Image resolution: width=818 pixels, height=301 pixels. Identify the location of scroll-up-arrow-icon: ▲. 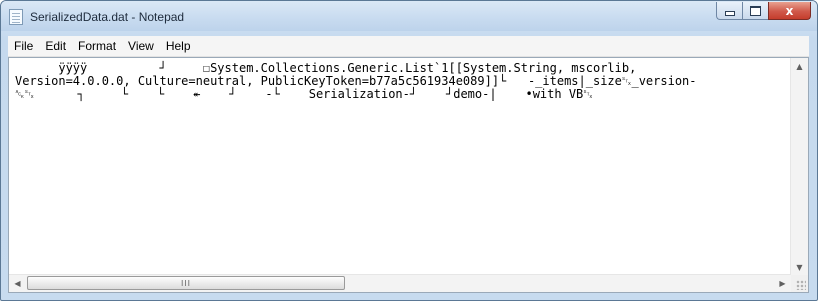
(799, 66).